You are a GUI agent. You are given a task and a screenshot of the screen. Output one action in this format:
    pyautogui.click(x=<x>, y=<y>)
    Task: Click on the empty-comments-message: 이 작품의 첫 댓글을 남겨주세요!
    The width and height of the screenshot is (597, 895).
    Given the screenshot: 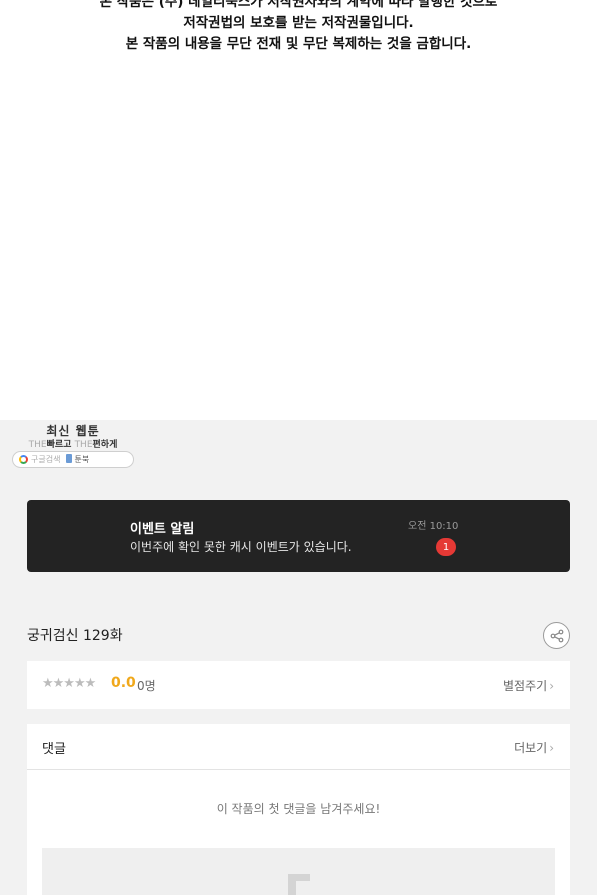 What is the action you would take?
    pyautogui.click(x=298, y=809)
    